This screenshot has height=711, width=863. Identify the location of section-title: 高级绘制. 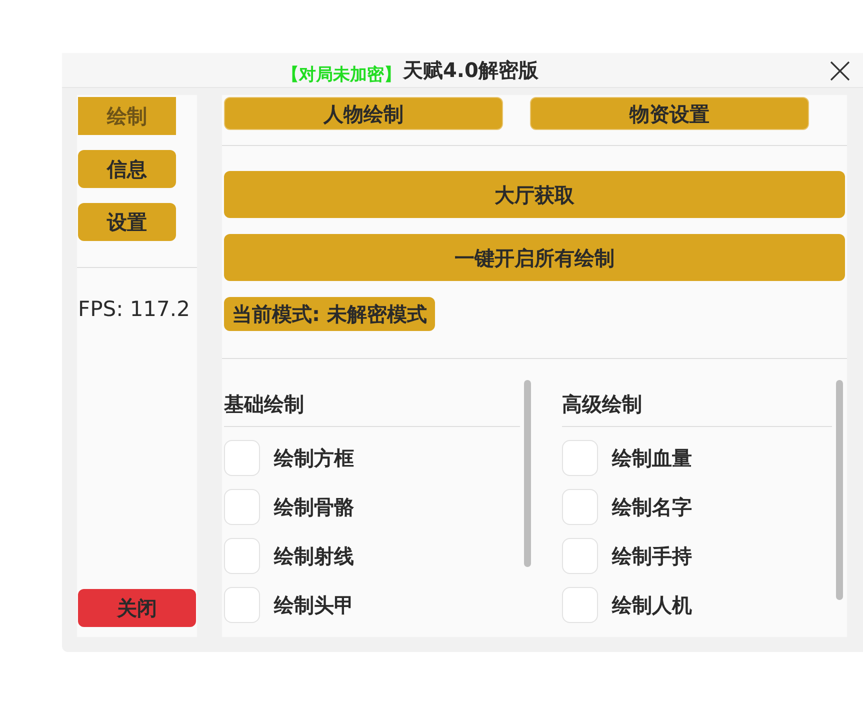
(602, 404).